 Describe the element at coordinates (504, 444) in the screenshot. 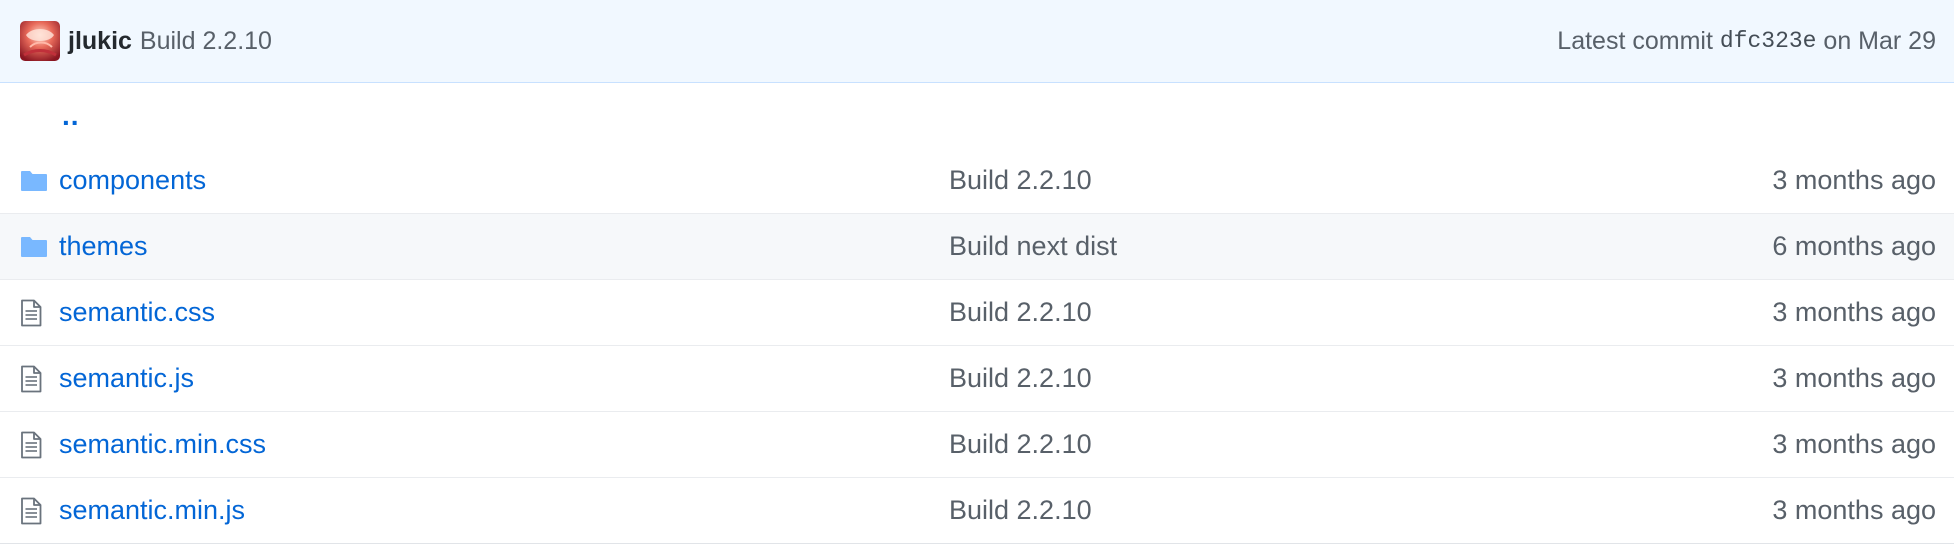

I see `file-name-cell: semantic.min.css` at that location.